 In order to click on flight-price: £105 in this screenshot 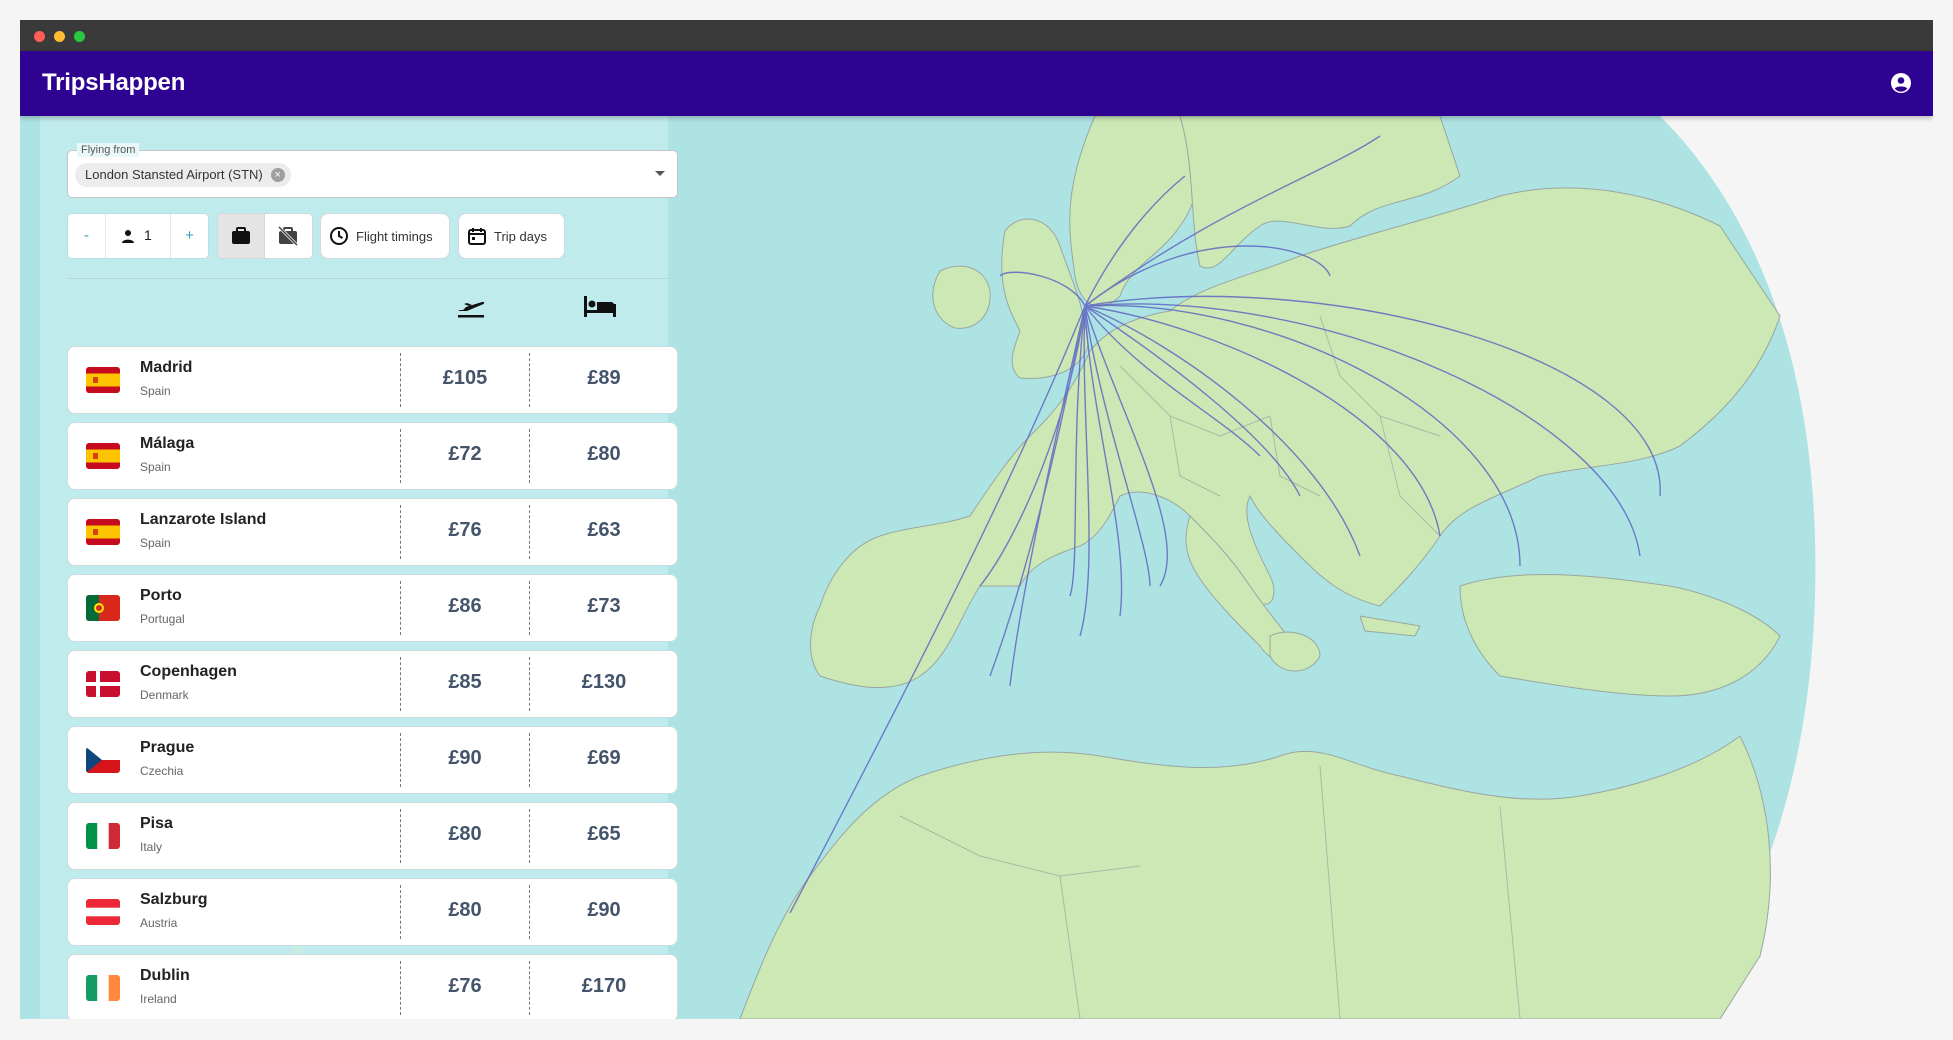, I will do `click(465, 378)`.